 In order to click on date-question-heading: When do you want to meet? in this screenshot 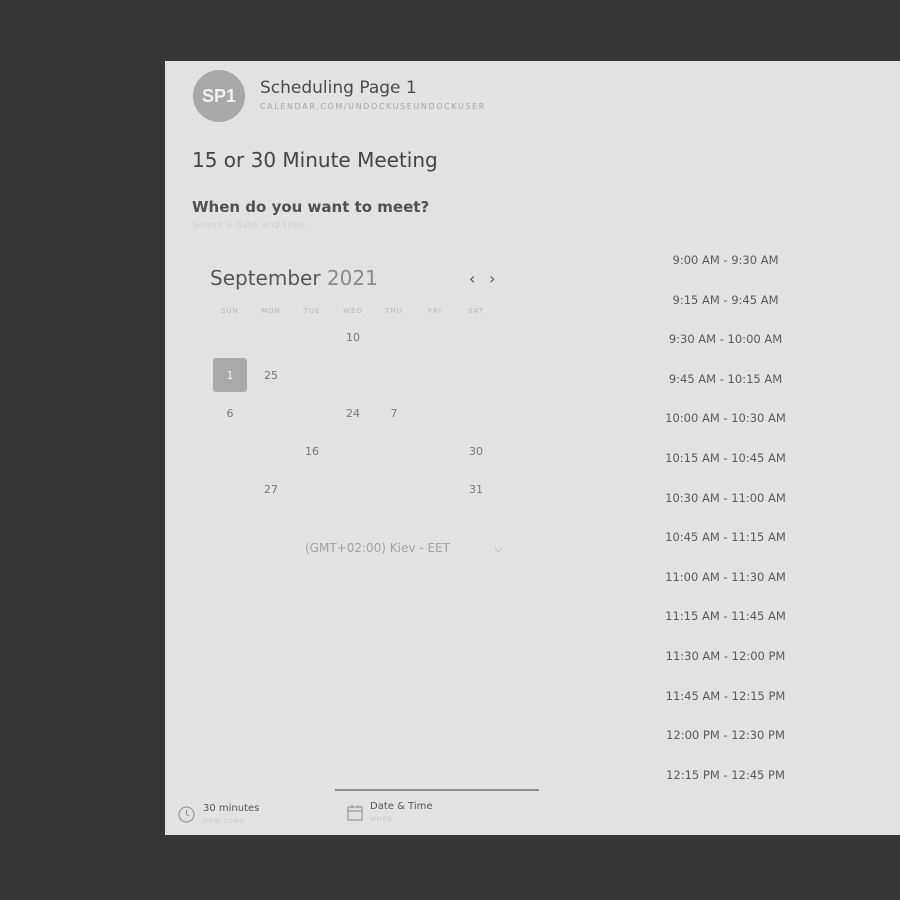, I will do `click(311, 207)`.